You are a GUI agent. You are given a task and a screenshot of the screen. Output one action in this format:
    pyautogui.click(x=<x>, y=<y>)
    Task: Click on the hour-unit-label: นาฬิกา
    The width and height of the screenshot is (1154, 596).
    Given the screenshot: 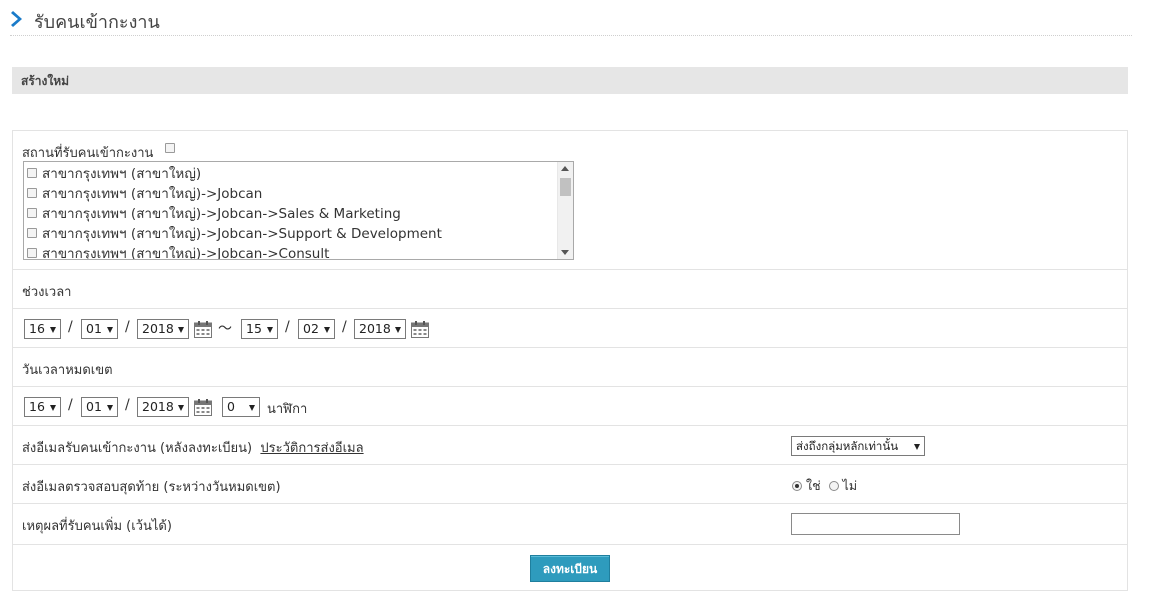 What is the action you would take?
    pyautogui.click(x=287, y=409)
    